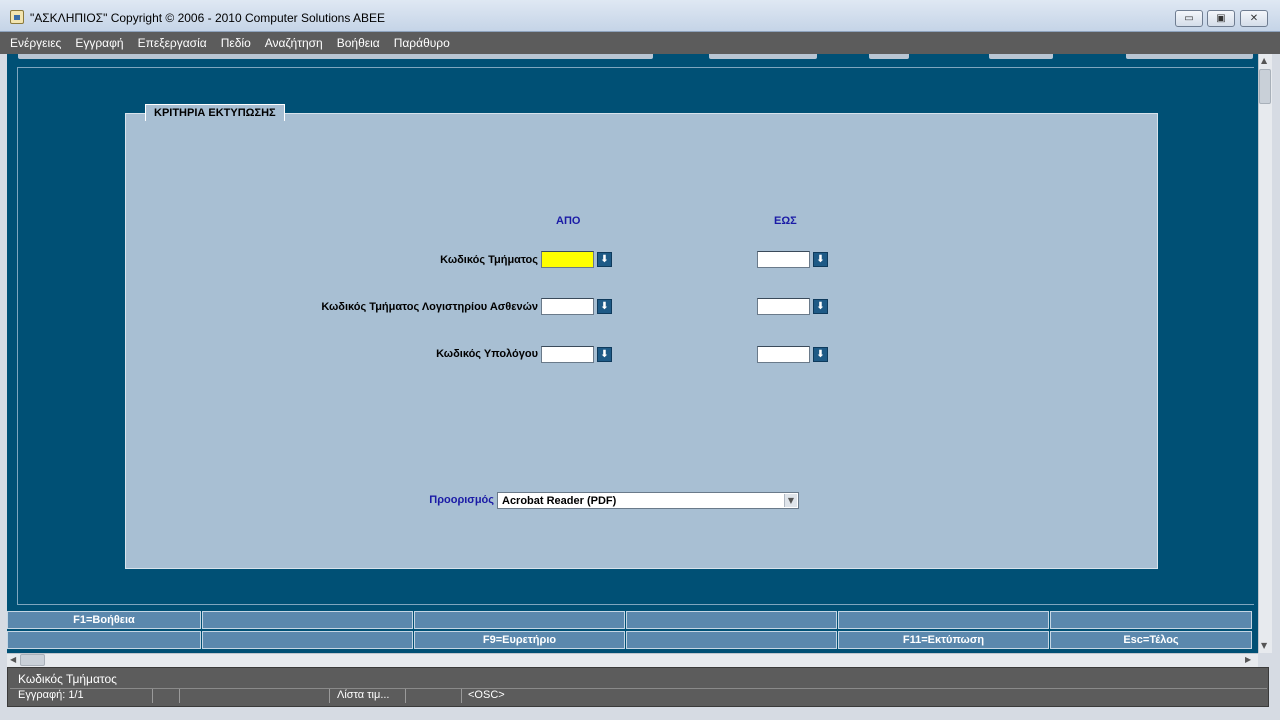  I want to click on destination-select: Acrobat Reader (PDF) ▼, so click(648, 500).